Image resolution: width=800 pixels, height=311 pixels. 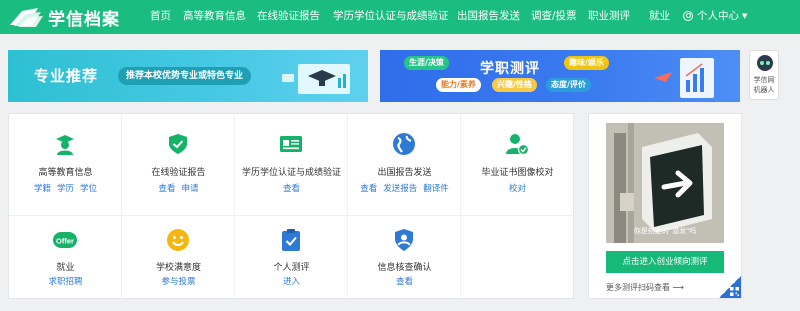 I want to click on user-icon, so click(x=688, y=15).